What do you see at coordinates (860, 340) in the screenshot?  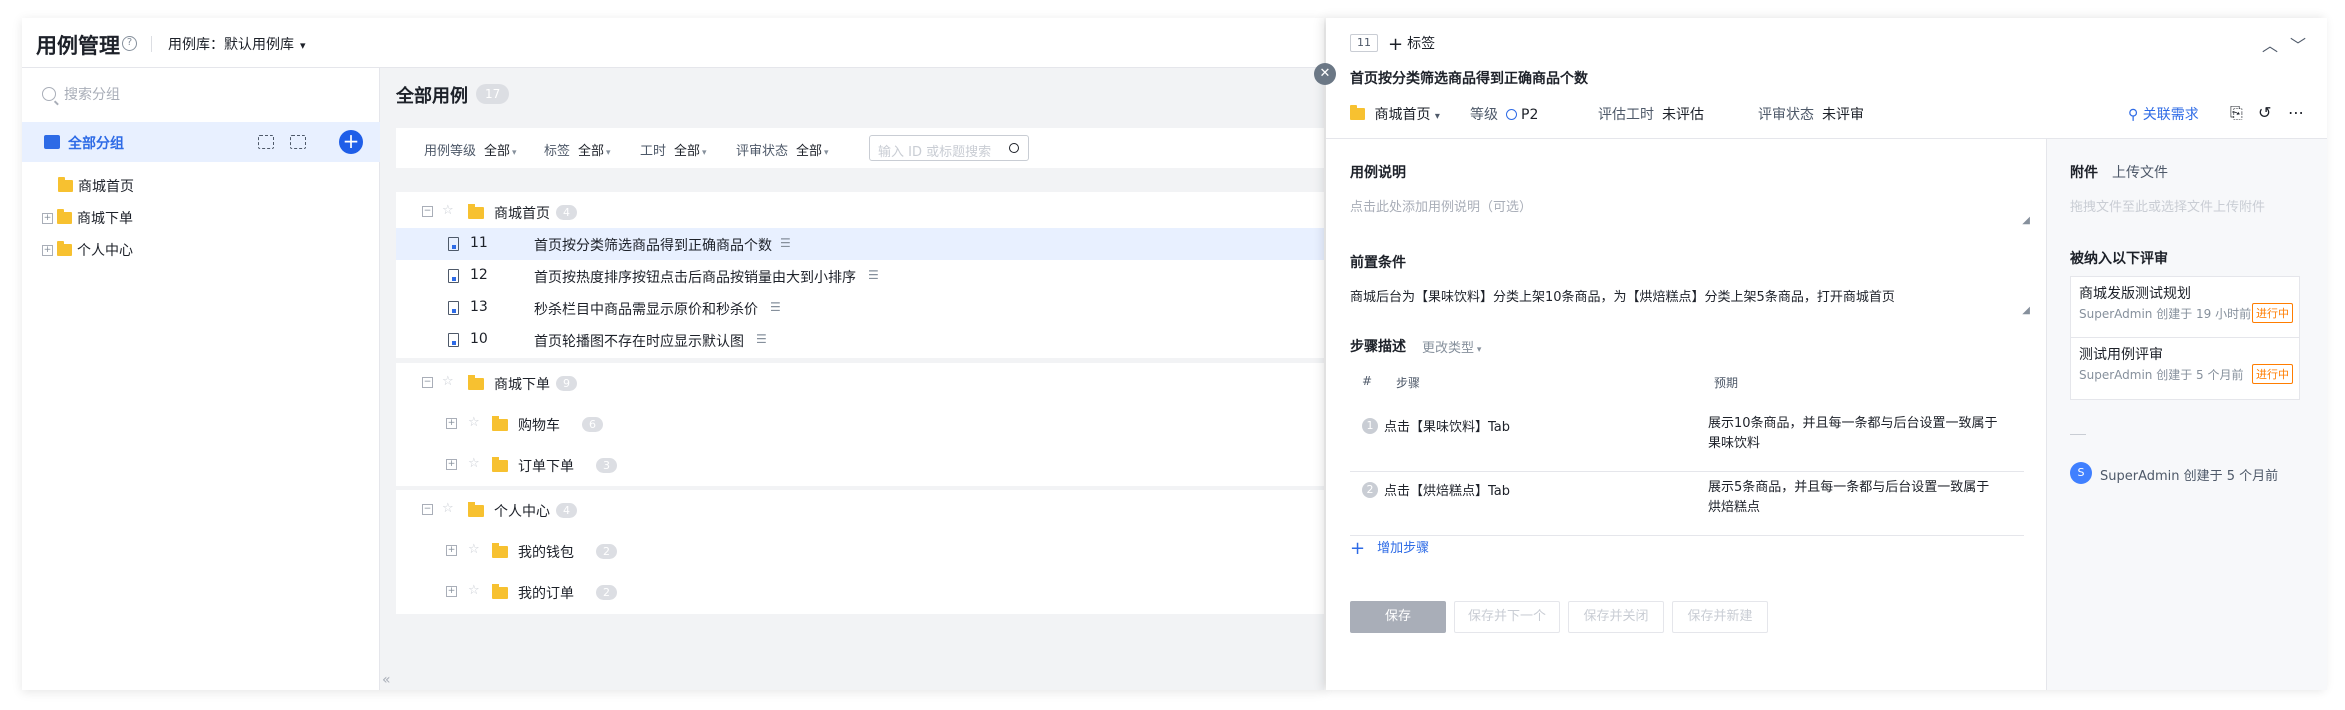 I see `case-row: 10 首页轮播图不存在时应显示默认图 ☰` at bounding box center [860, 340].